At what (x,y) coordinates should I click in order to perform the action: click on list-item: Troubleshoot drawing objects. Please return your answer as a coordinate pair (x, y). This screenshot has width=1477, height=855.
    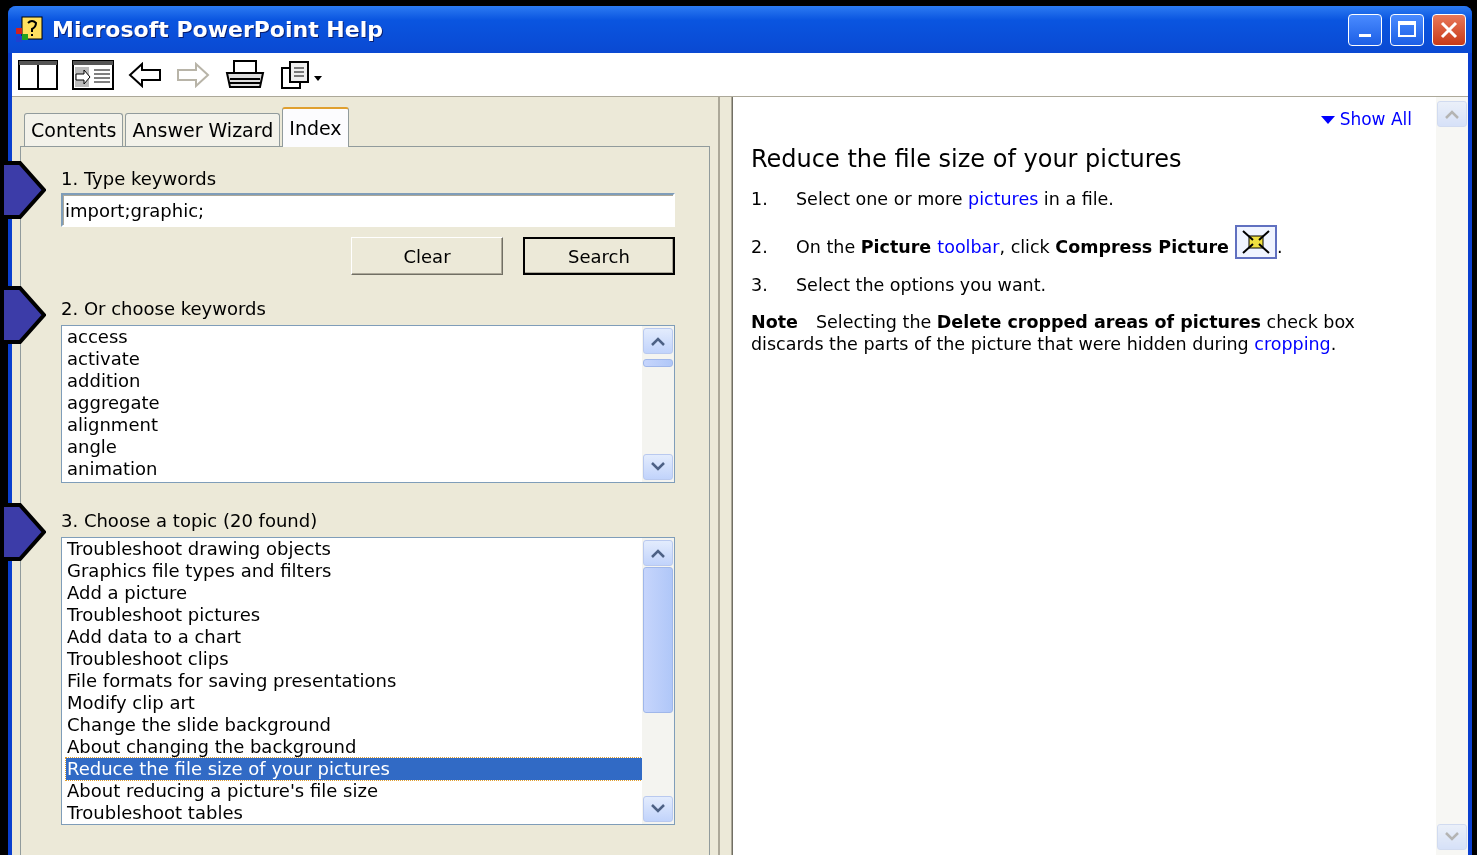
    Looking at the image, I should click on (354, 549).